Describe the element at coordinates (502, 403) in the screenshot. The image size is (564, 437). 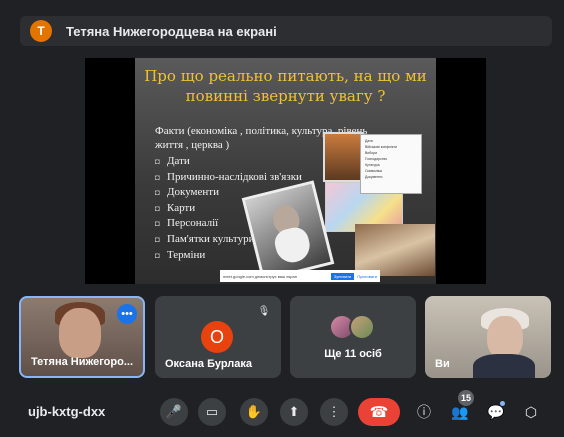
I see `chat-notification-dot` at that location.